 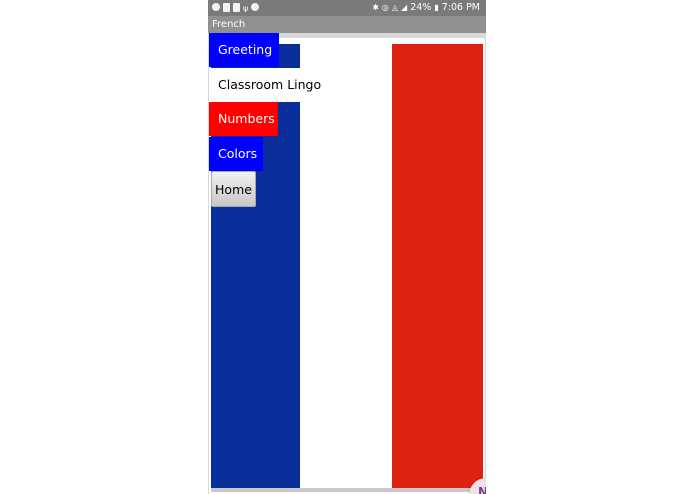 I want to click on camera-icon, so click(x=255, y=7).